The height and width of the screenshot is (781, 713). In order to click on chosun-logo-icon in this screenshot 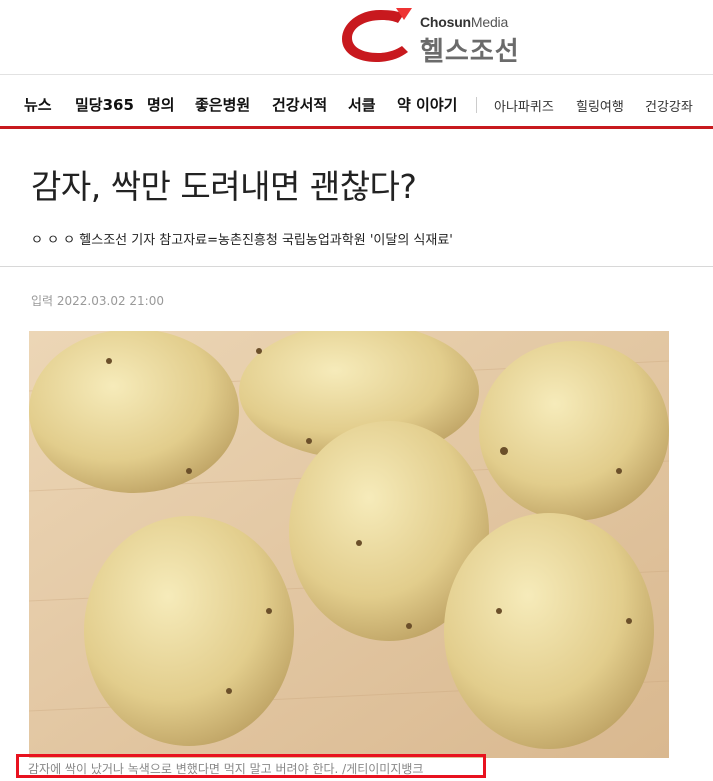, I will do `click(377, 35)`.